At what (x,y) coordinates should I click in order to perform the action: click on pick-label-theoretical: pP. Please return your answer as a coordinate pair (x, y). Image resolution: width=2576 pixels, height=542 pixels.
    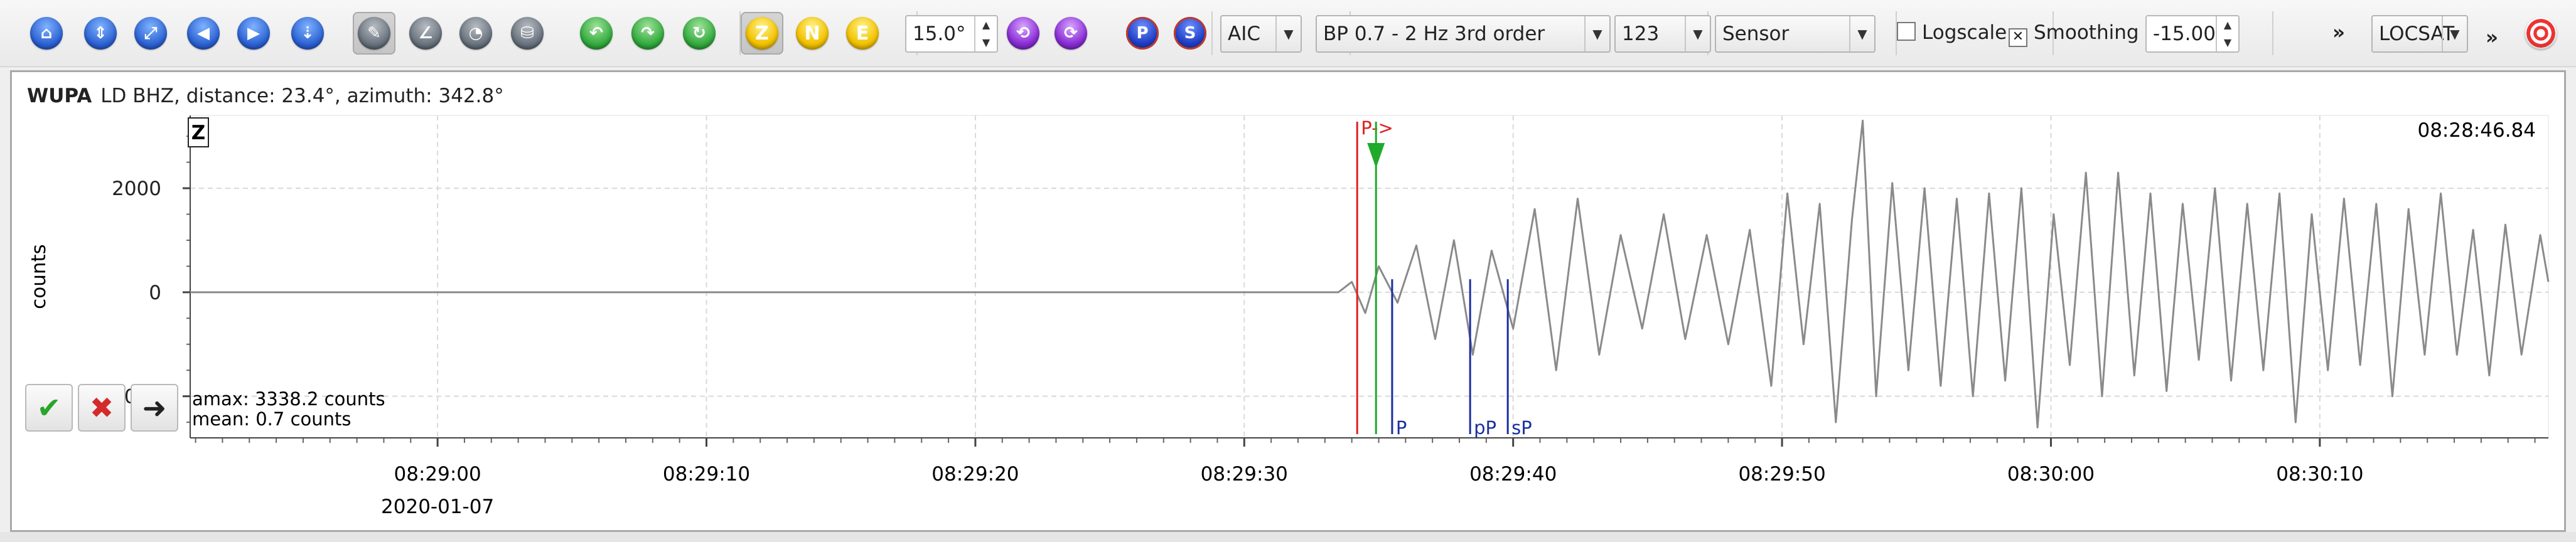
    Looking at the image, I should click on (1485, 427).